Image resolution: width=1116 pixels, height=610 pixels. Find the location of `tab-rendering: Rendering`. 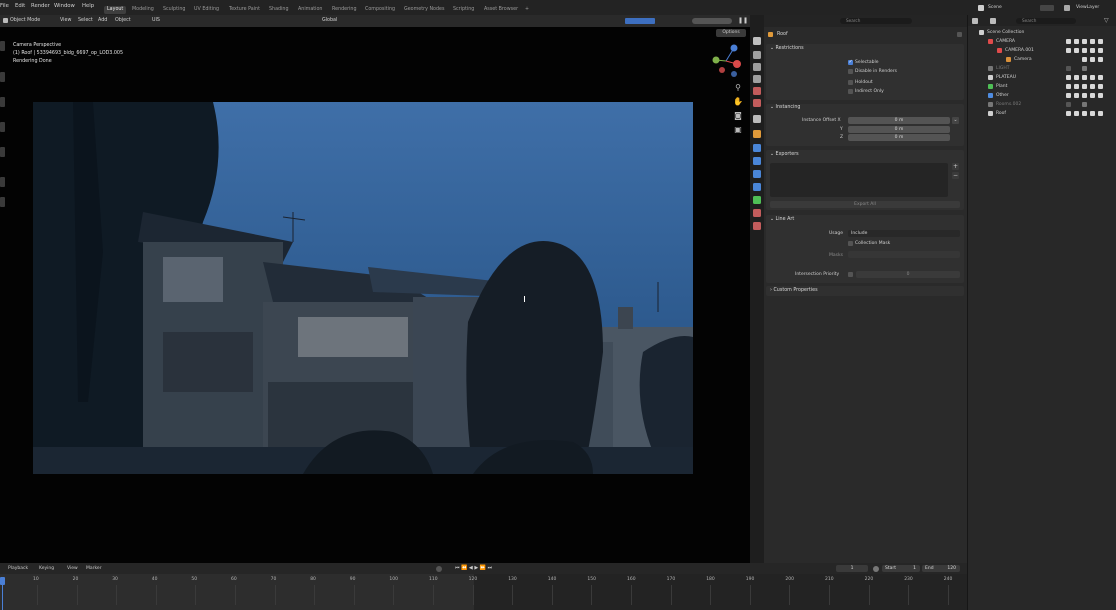

tab-rendering: Rendering is located at coordinates (344, 10).